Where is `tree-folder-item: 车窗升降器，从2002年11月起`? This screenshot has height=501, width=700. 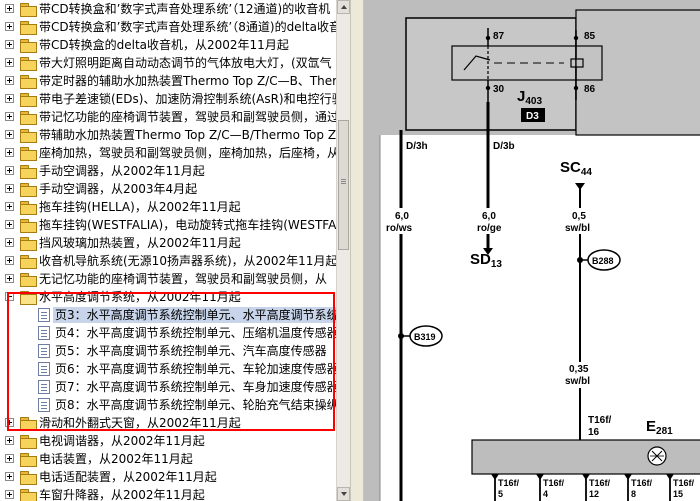 tree-folder-item: 车窗升降器，从2002年11月起 is located at coordinates (168, 493).